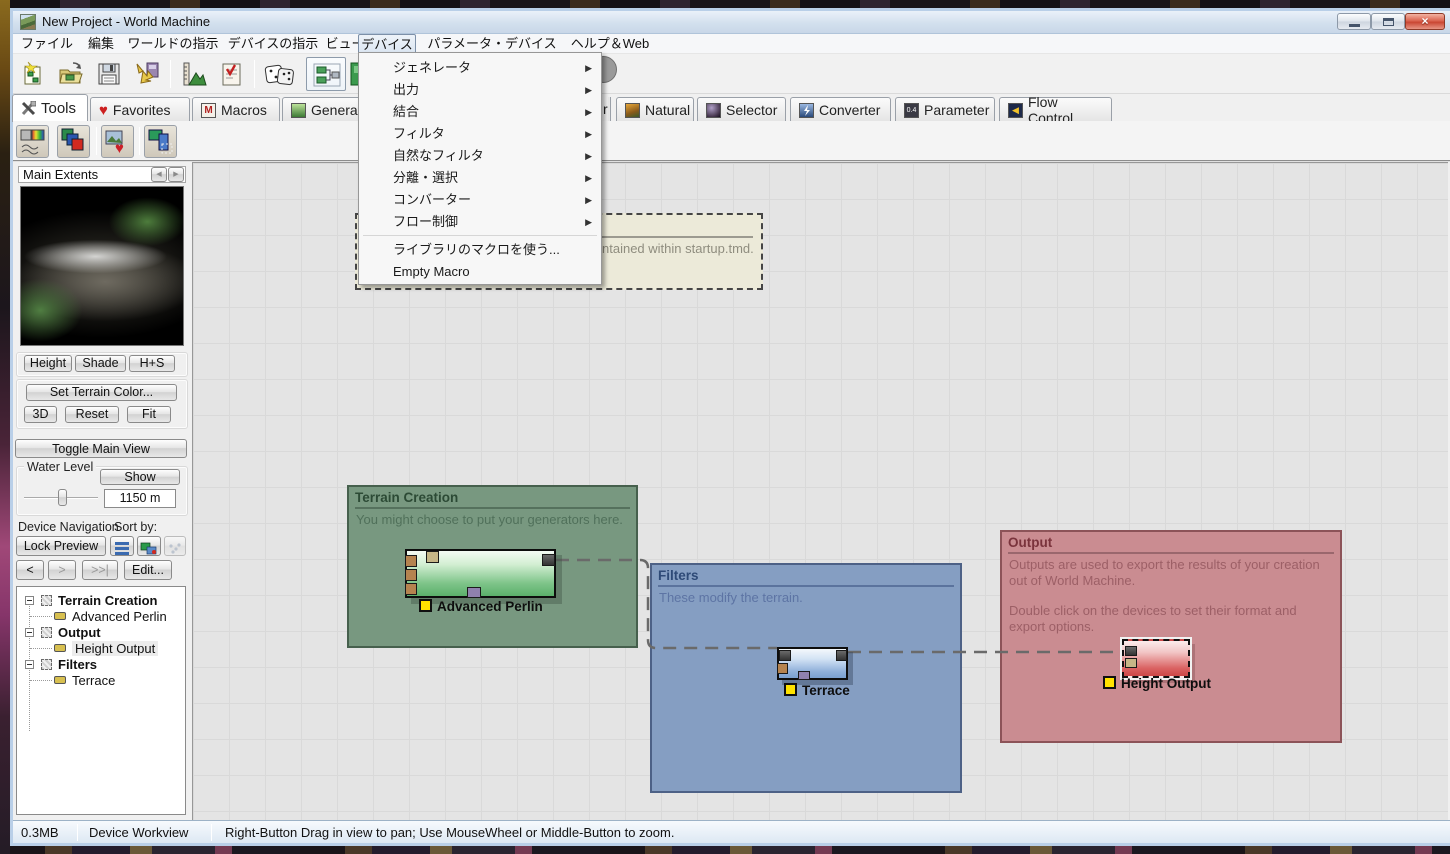 The width and height of the screenshot is (1450, 854). I want to click on menu-help-web: ヘルプ＆Web, so click(610, 44).